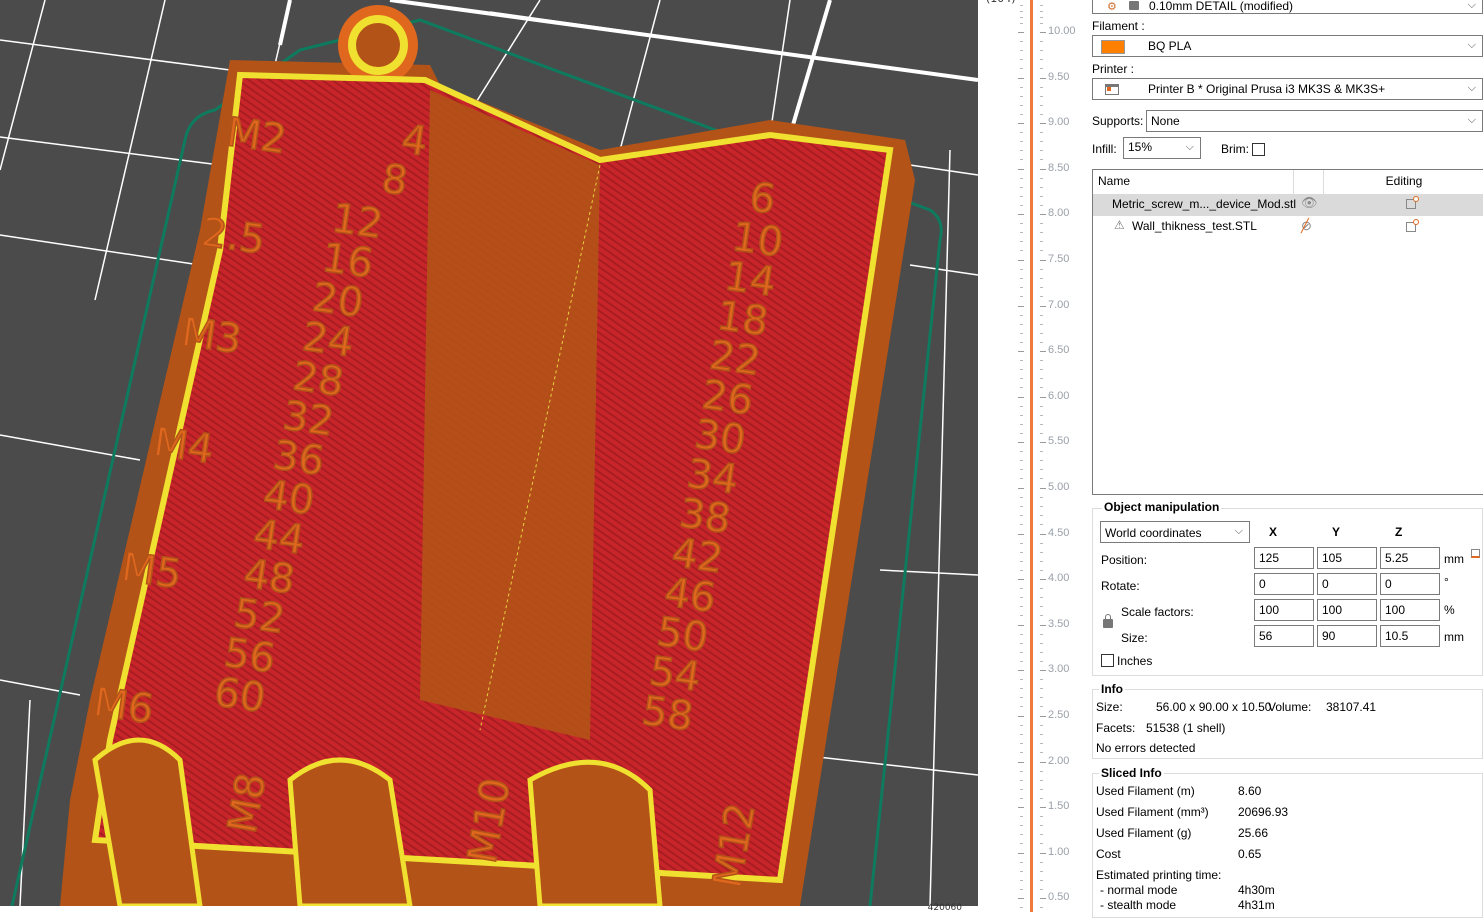 This screenshot has height=918, width=1483. I want to click on supports-select: None ⌵, so click(1314, 121).